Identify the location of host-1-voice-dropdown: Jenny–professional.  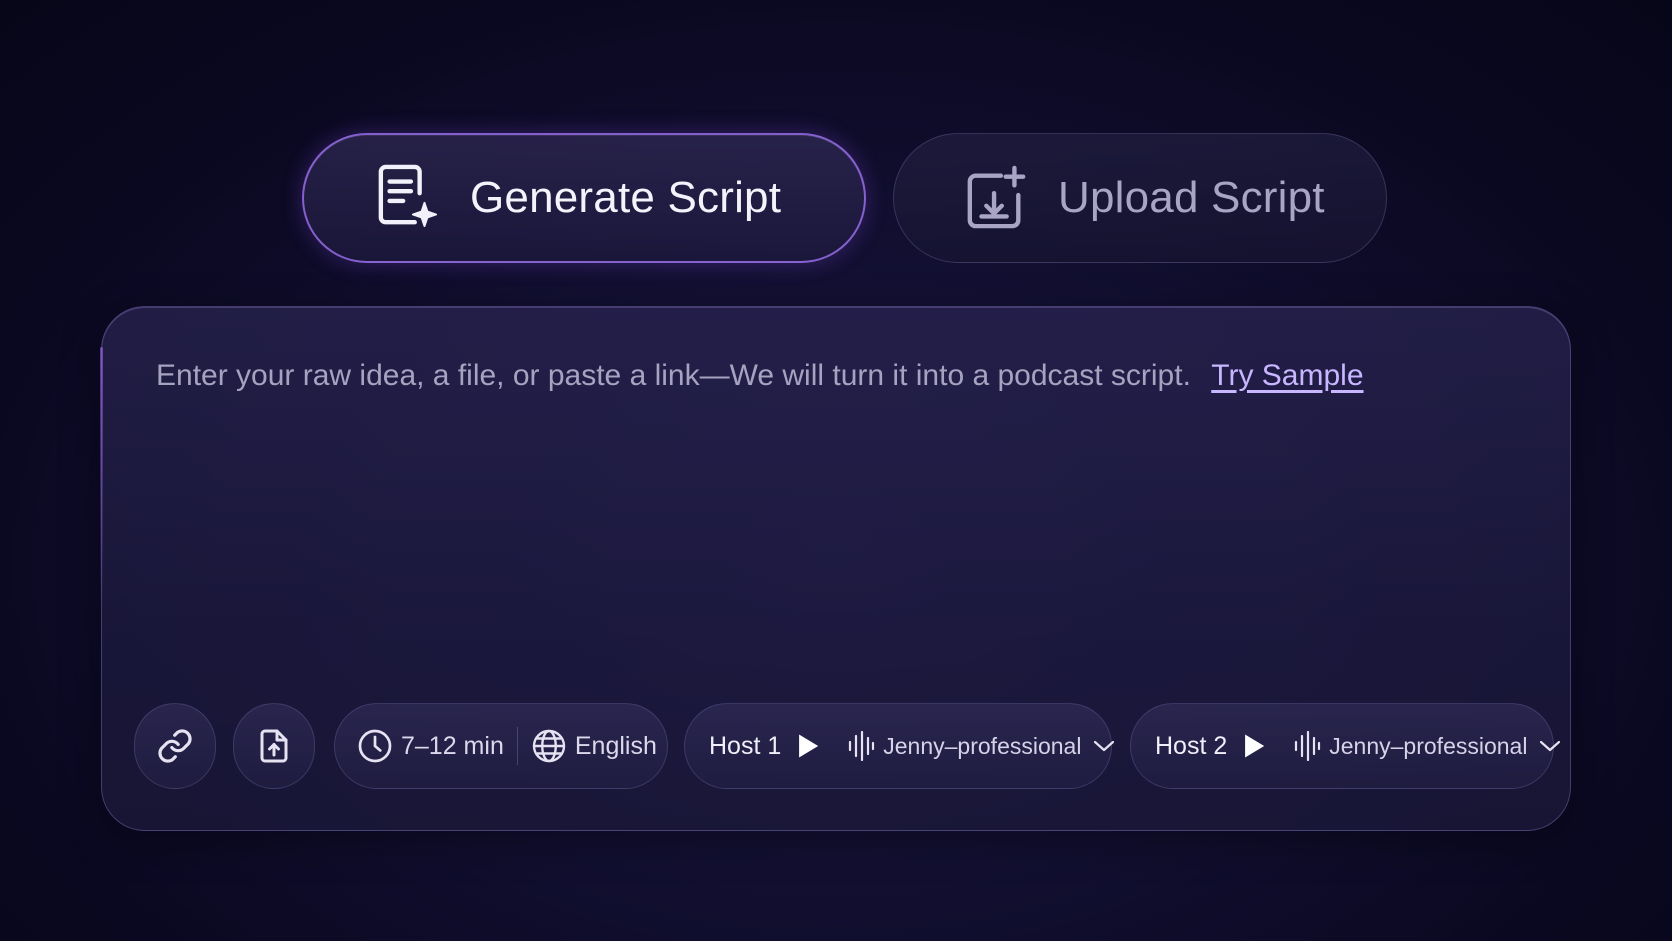
(981, 746).